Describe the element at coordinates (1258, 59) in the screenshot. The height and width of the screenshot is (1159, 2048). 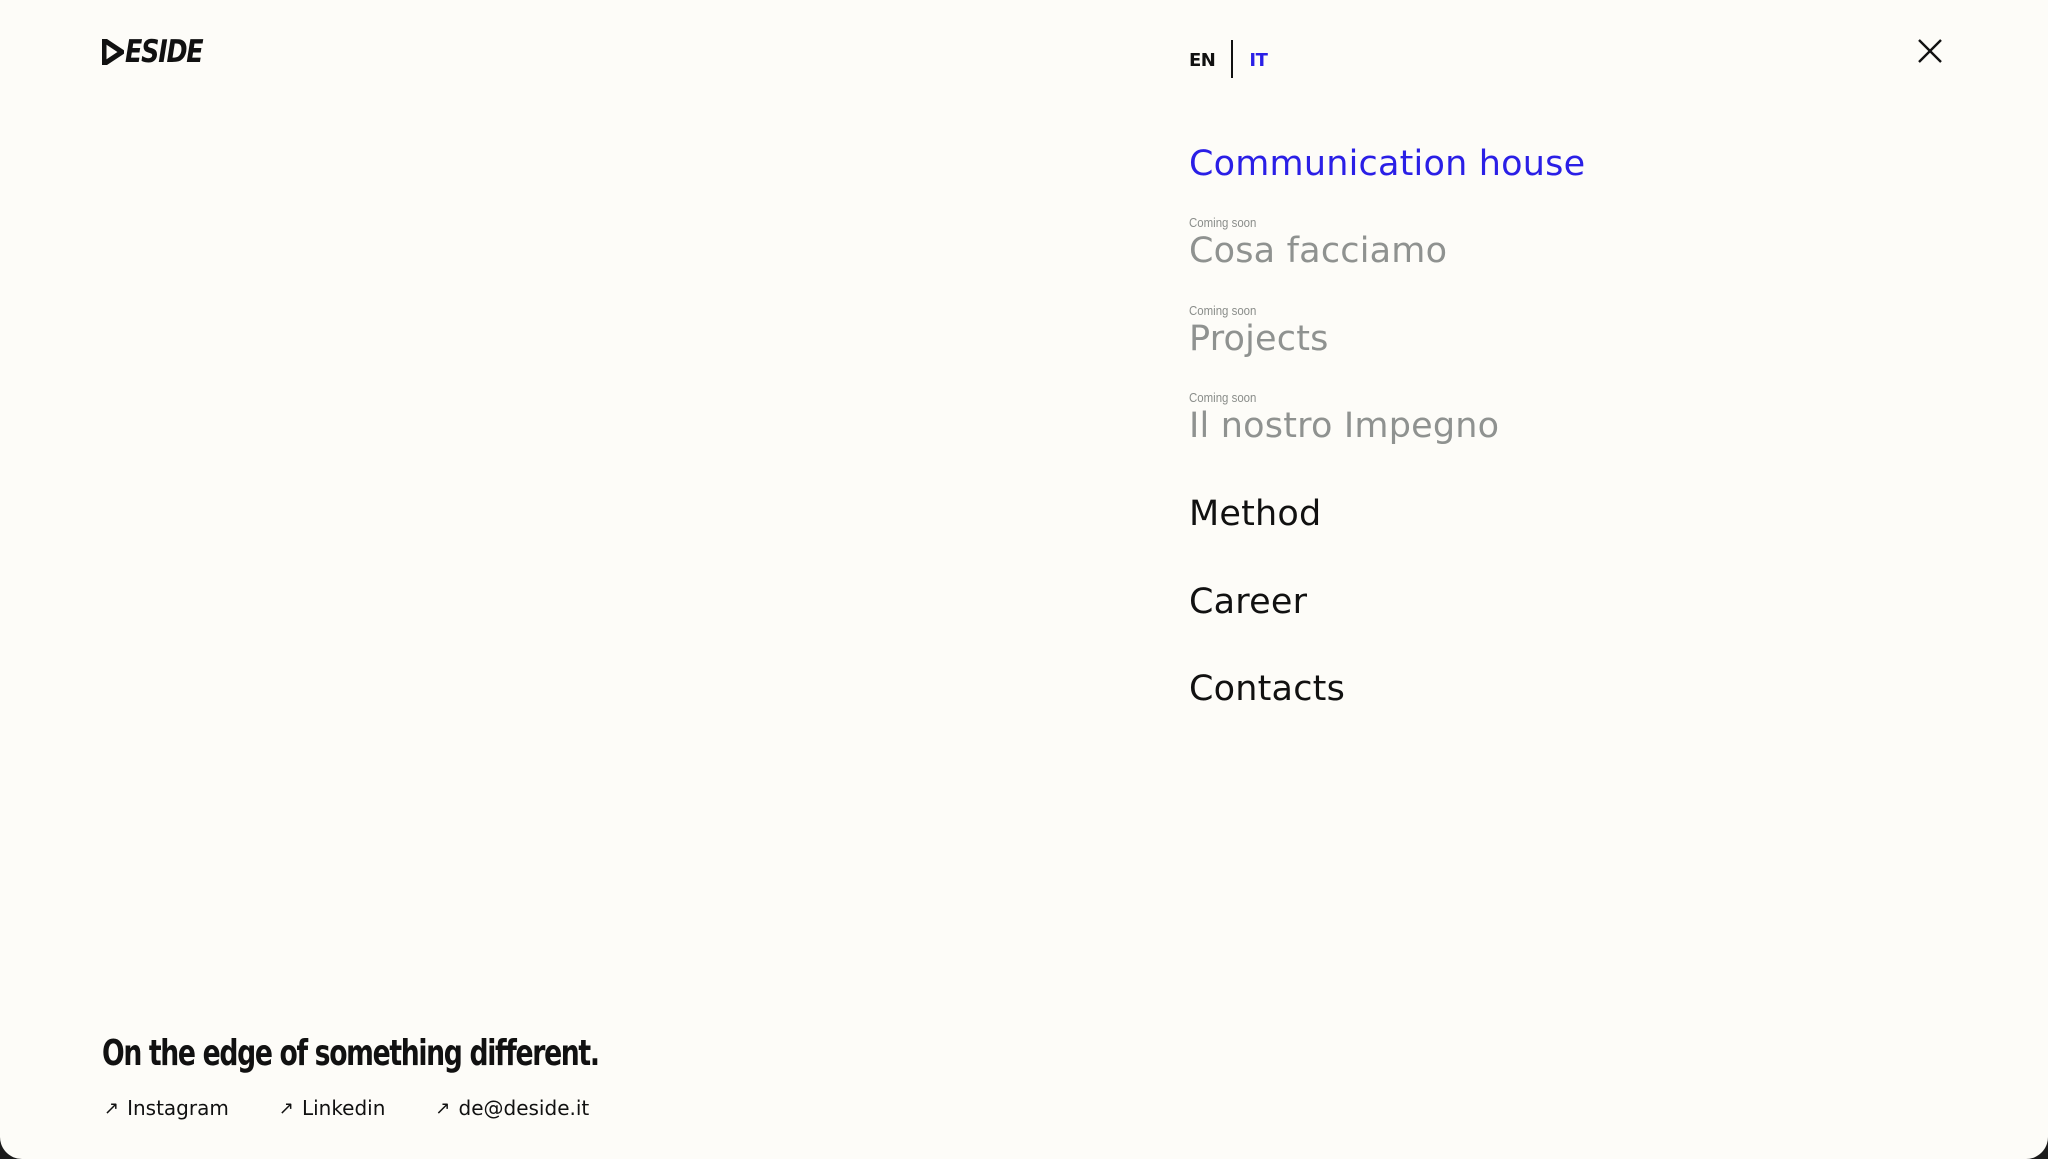
I see `lang-option-it: IT` at that location.